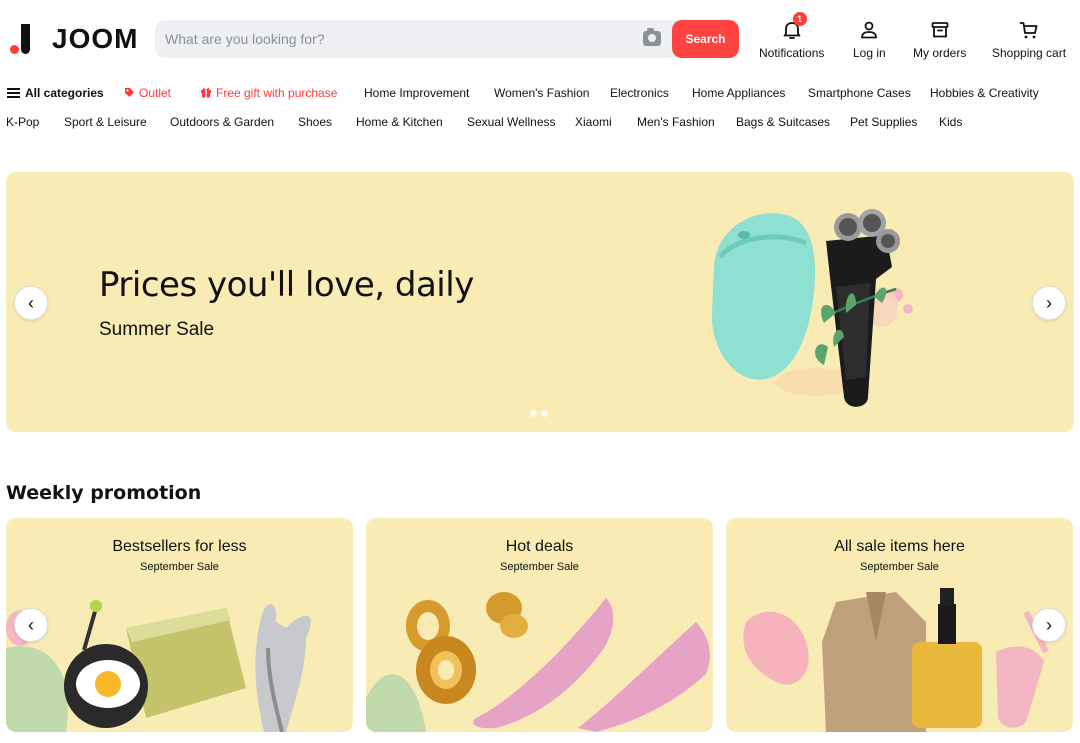  I want to click on category-home-appliances: Home Appliances, so click(738, 93).